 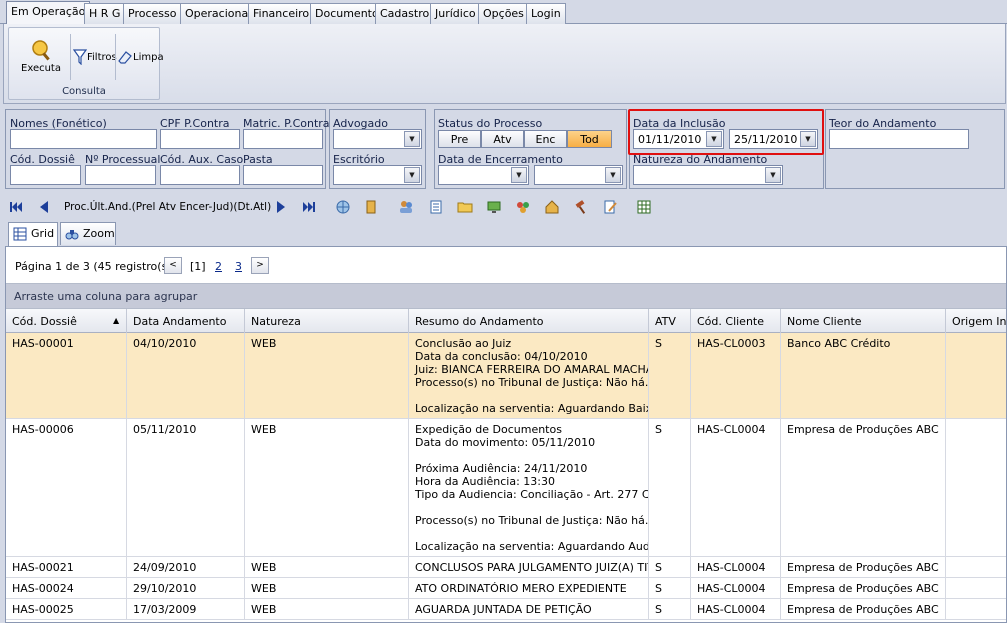 I want to click on tab-documento: Documento, so click(x=347, y=13).